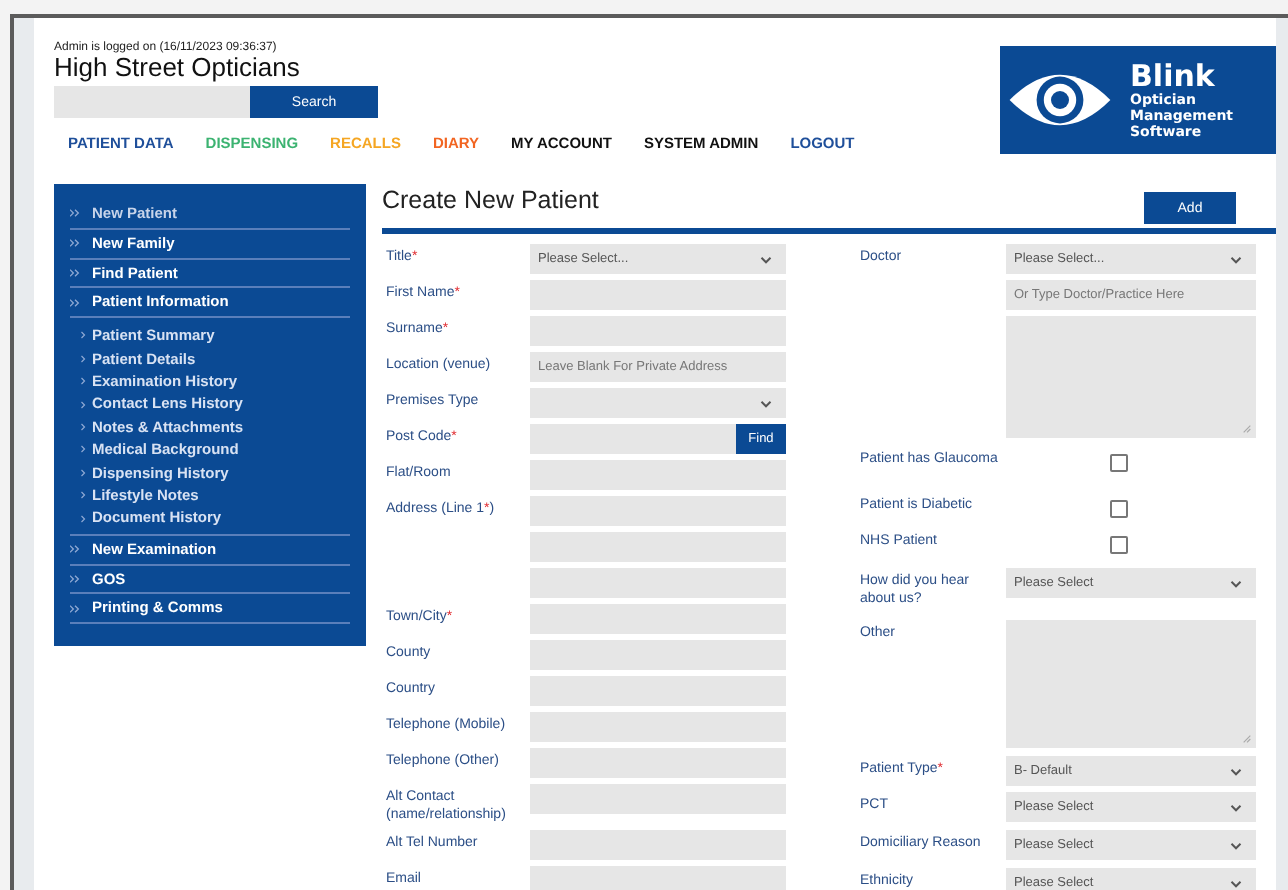 This screenshot has width=1288, height=890. I want to click on practice-name: High Street Opticians, so click(178, 68).